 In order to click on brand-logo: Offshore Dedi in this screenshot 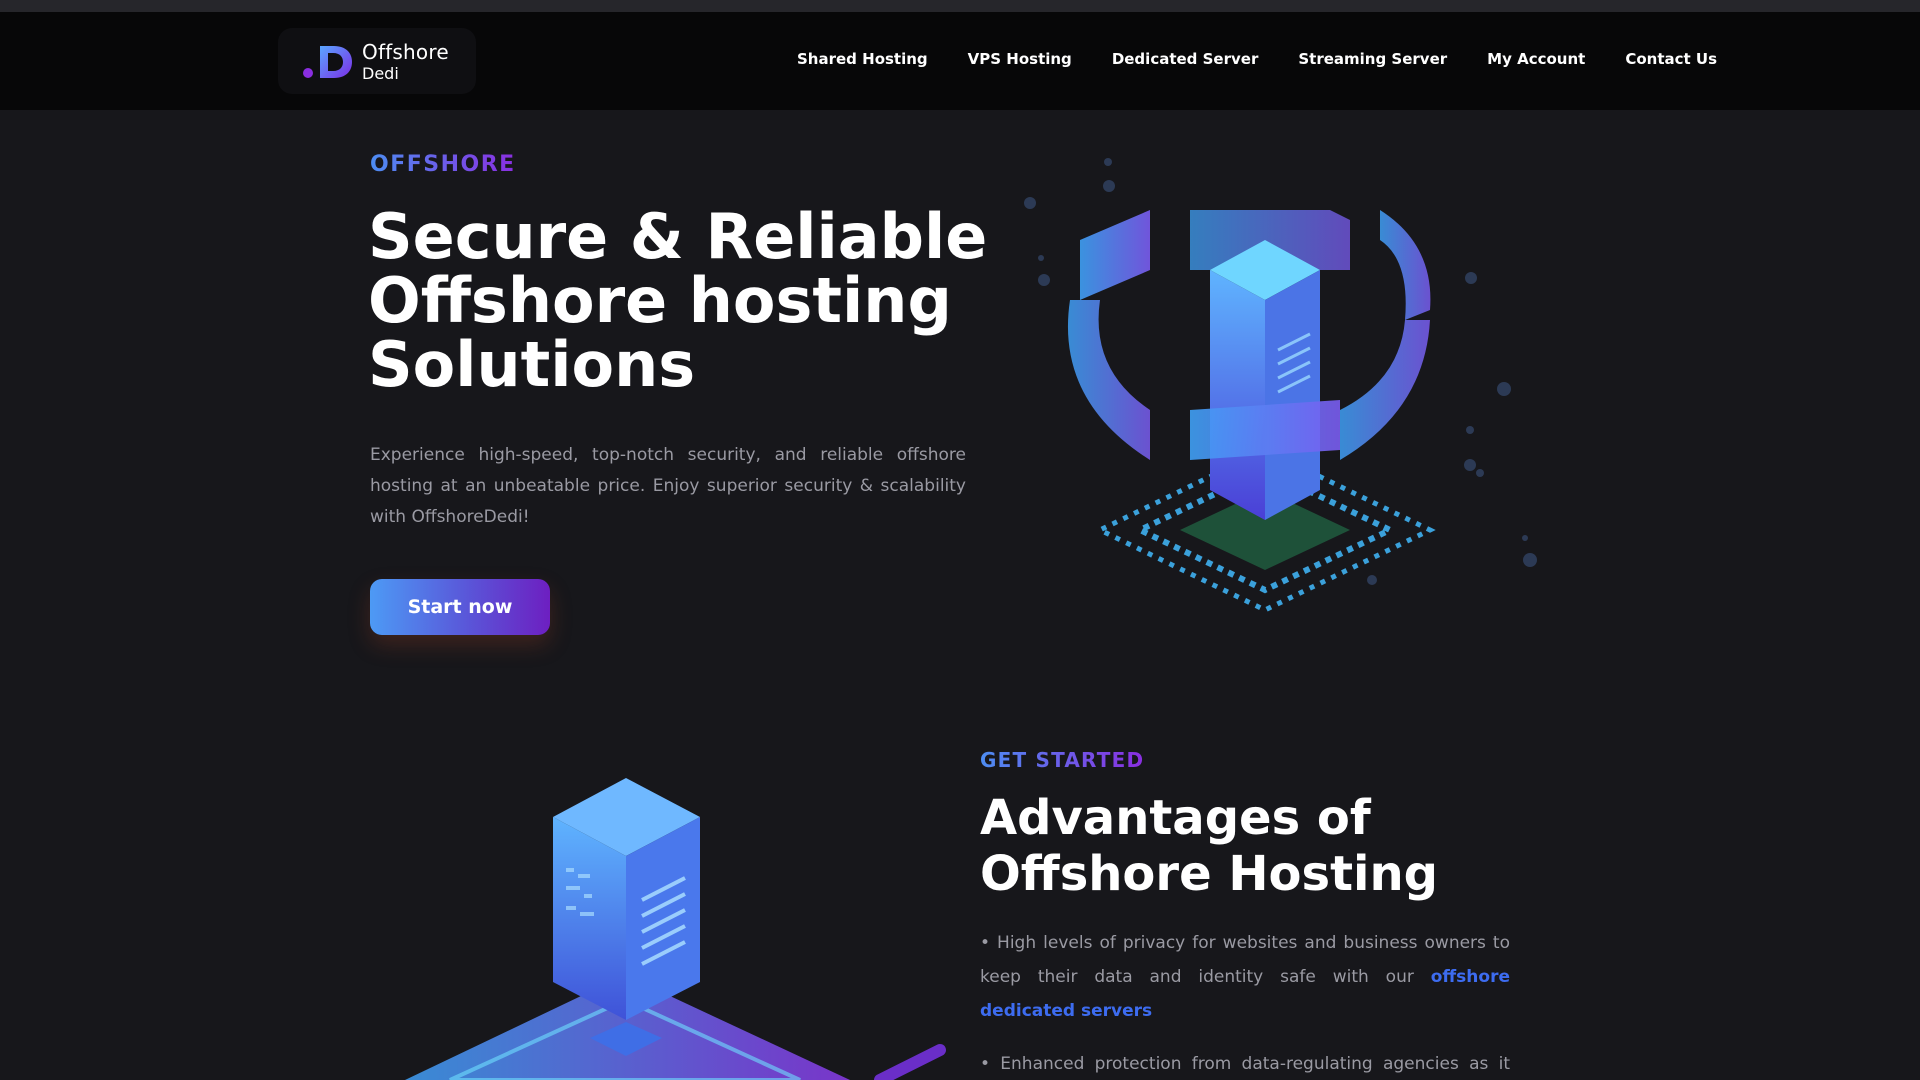, I will do `click(377, 61)`.